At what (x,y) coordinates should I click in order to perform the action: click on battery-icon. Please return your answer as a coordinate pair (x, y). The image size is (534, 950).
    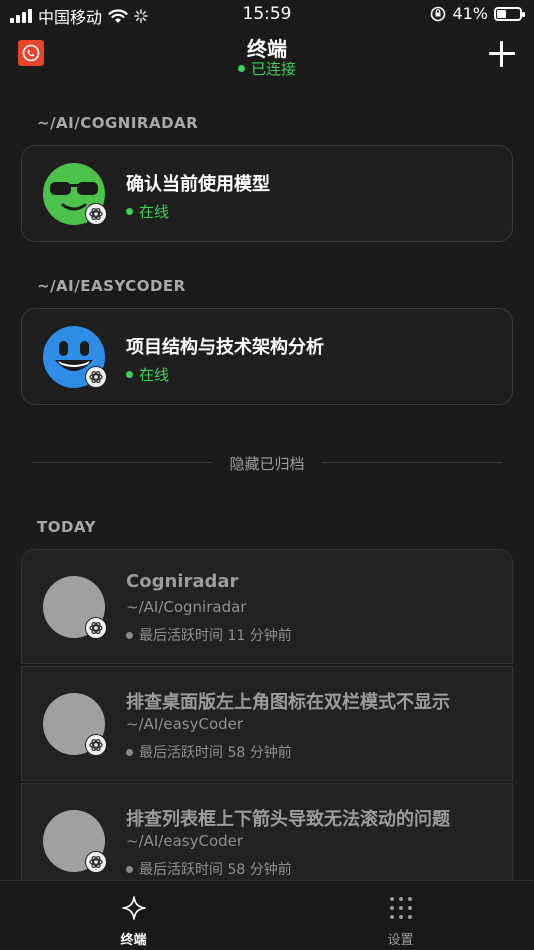
    Looking at the image, I should click on (509, 13).